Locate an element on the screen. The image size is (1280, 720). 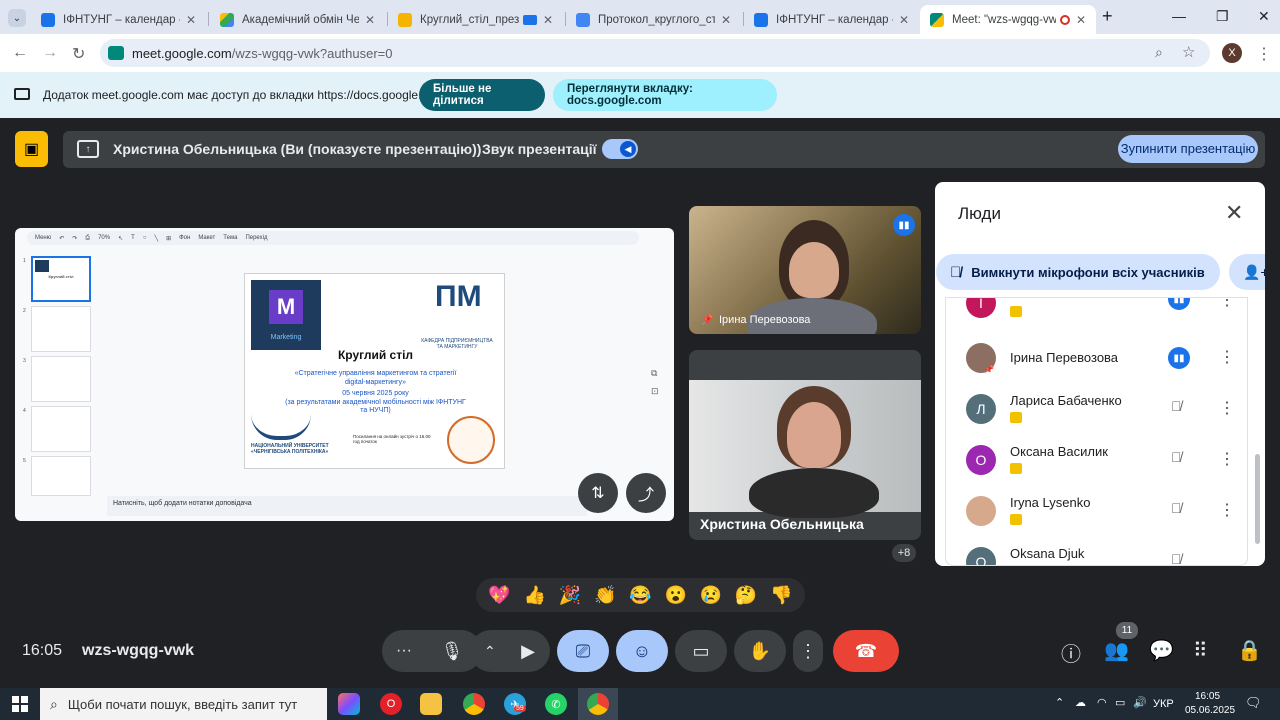
speaker-notes: Натисніть, щоб додати нотатки доповідача is located at coordinates (347, 506).